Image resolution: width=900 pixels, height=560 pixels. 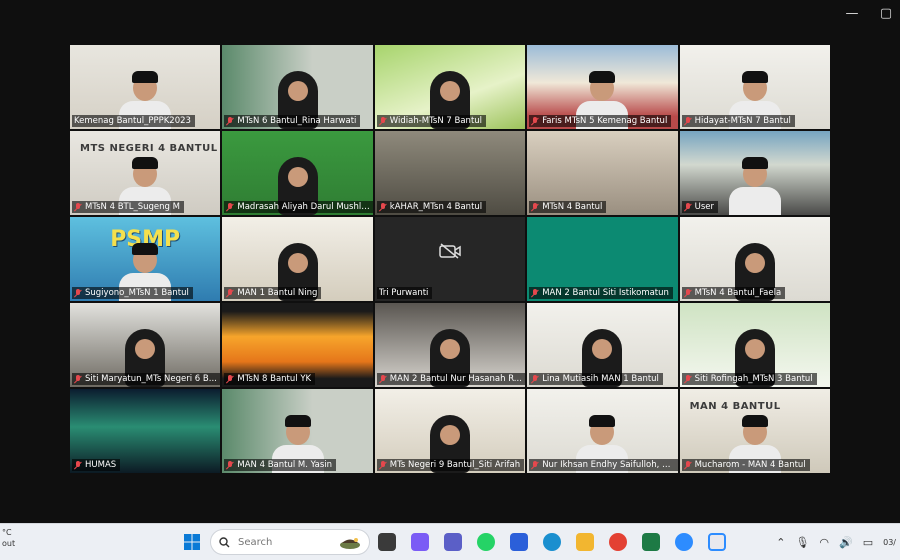 I want to click on participant-name: User, so click(x=704, y=207).